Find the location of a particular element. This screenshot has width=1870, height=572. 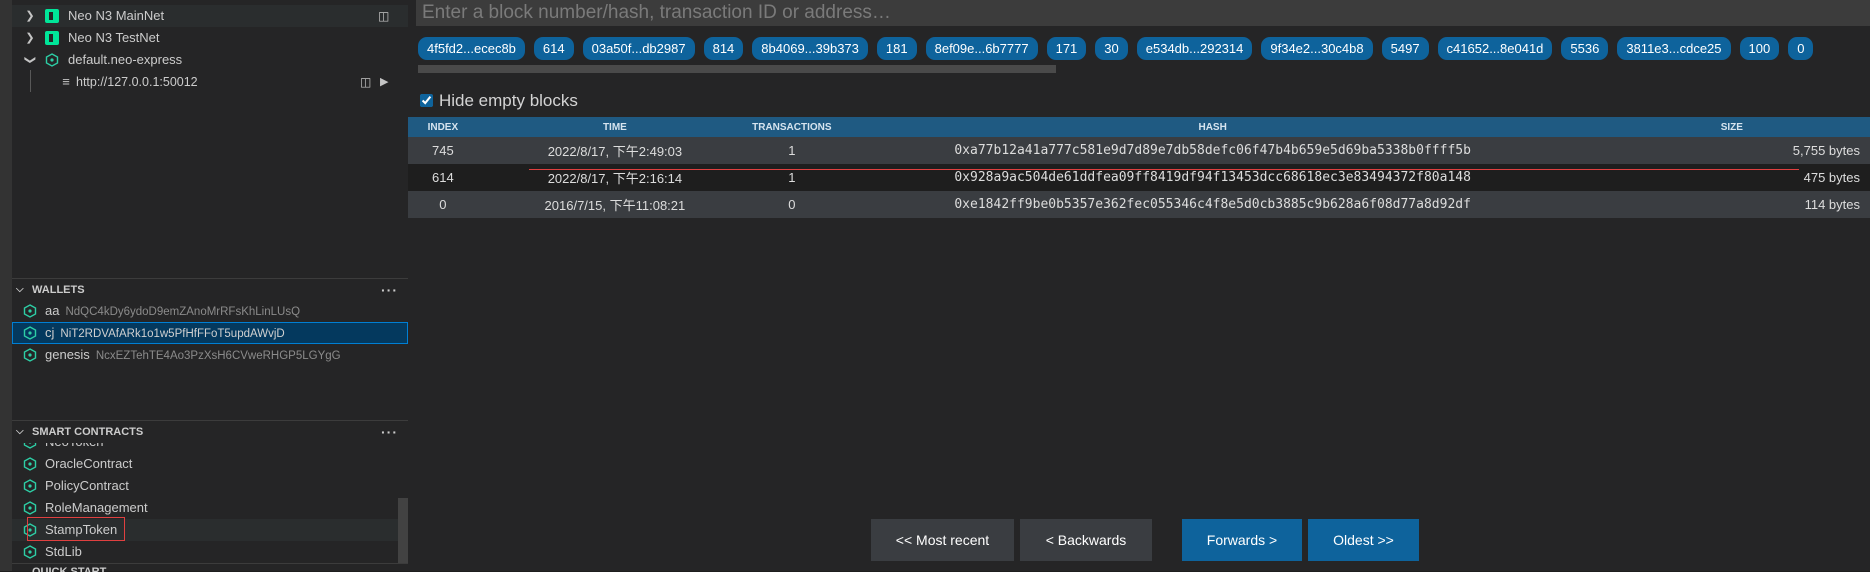

contract-item: NeoToken is located at coordinates (205, 448).